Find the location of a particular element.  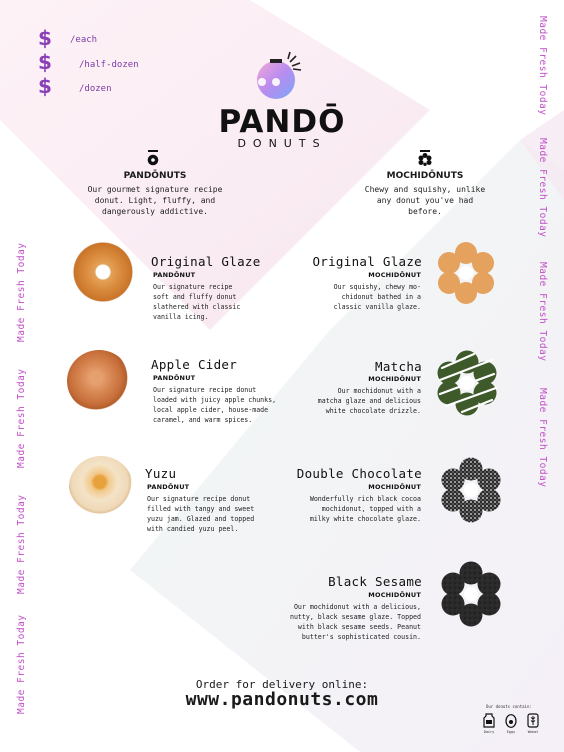

desc-line: Our mochidonut with a delicious, is located at coordinates (357, 607).